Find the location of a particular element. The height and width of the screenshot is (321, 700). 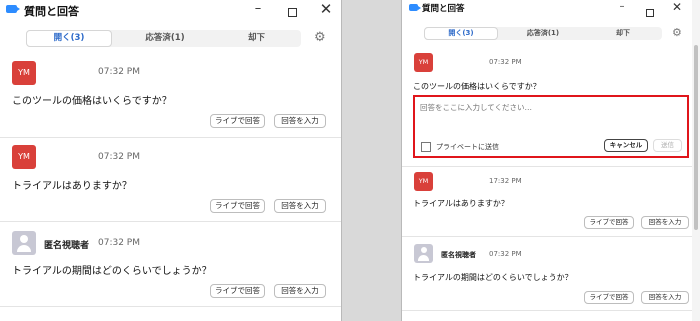

scrollbar is located at coordinates (696, 160).